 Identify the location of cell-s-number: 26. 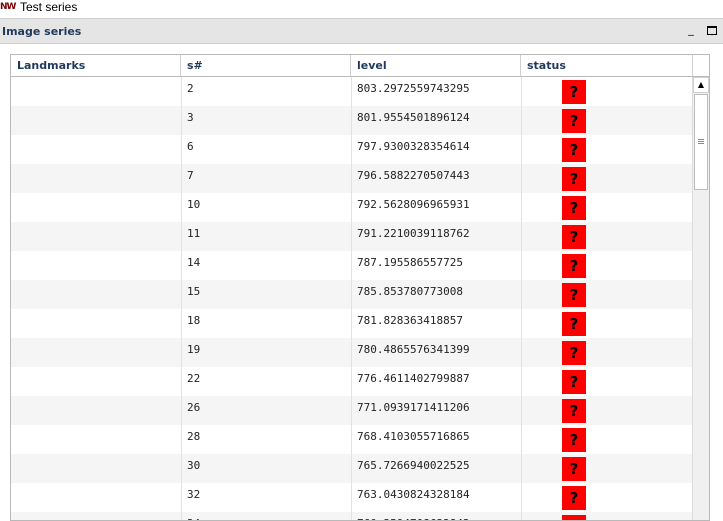
(194, 407).